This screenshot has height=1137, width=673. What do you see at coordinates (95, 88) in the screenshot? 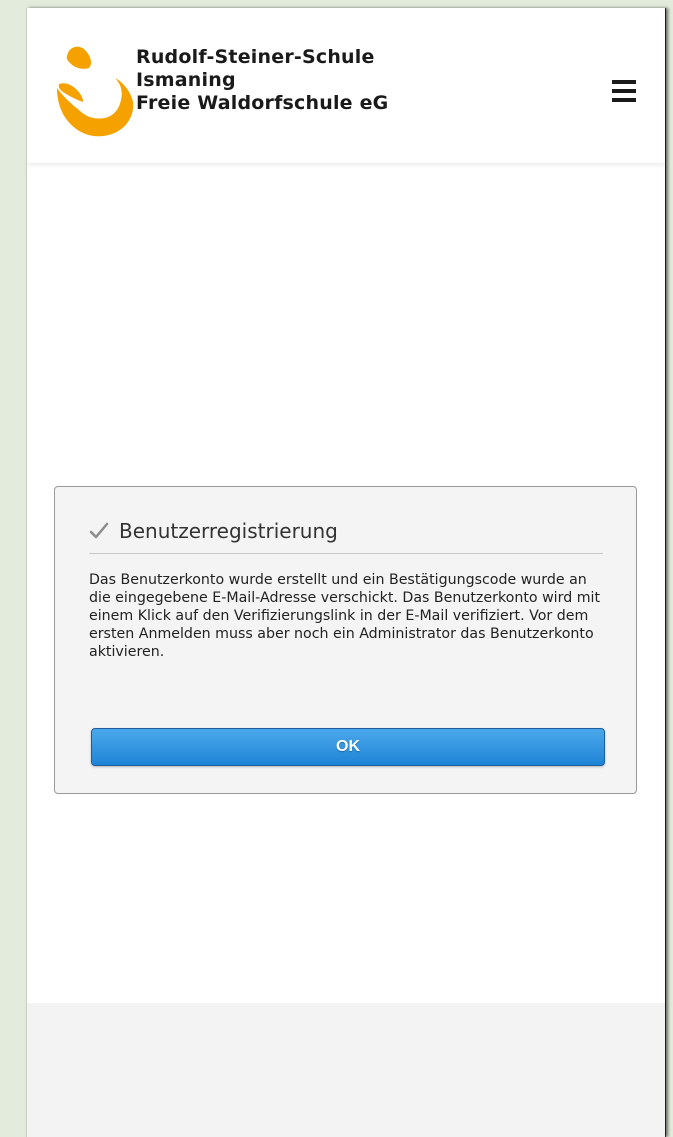
I see `school-logo-icon` at bounding box center [95, 88].